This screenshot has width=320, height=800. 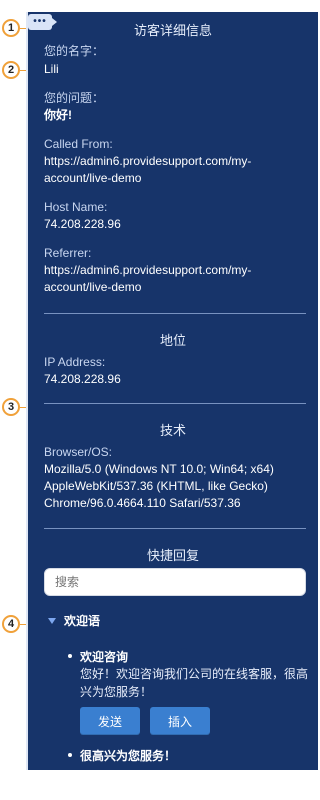 I want to click on marker-2-label: 2, so click(x=11, y=70).